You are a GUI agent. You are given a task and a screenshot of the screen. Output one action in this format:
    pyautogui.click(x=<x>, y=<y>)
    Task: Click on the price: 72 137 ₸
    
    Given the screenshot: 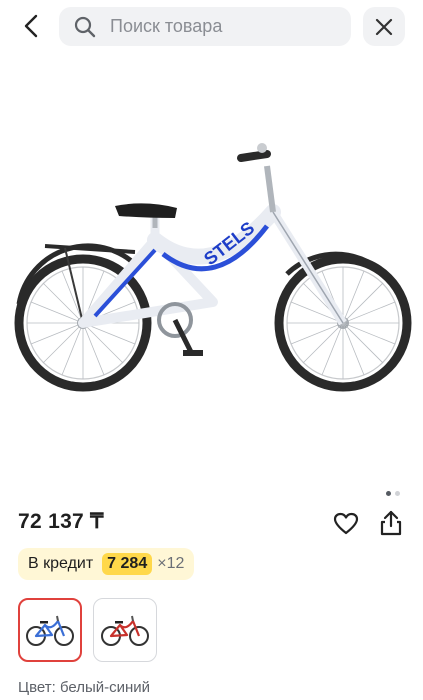 What is the action you would take?
    pyautogui.click(x=61, y=521)
    